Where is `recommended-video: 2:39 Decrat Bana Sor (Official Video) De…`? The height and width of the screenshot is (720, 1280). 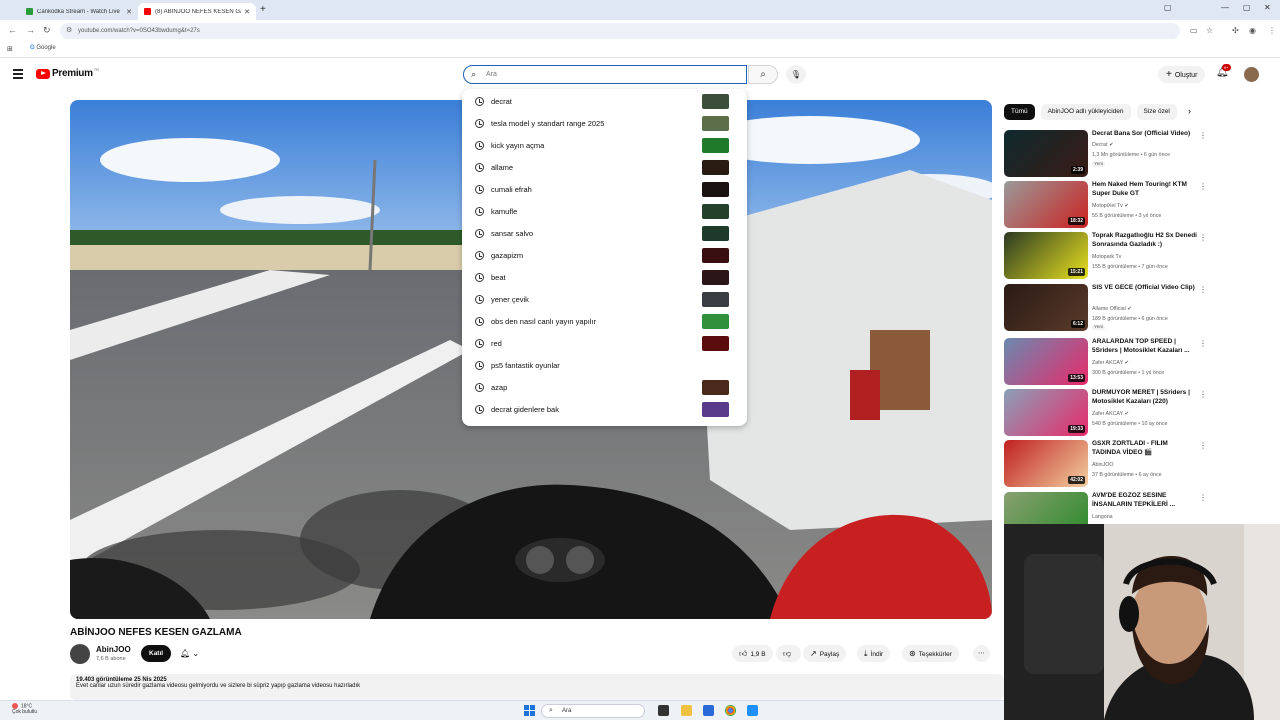
recommended-video: 2:39 Decrat Bana Sor (Official Video) De… is located at coordinates (1106, 153).